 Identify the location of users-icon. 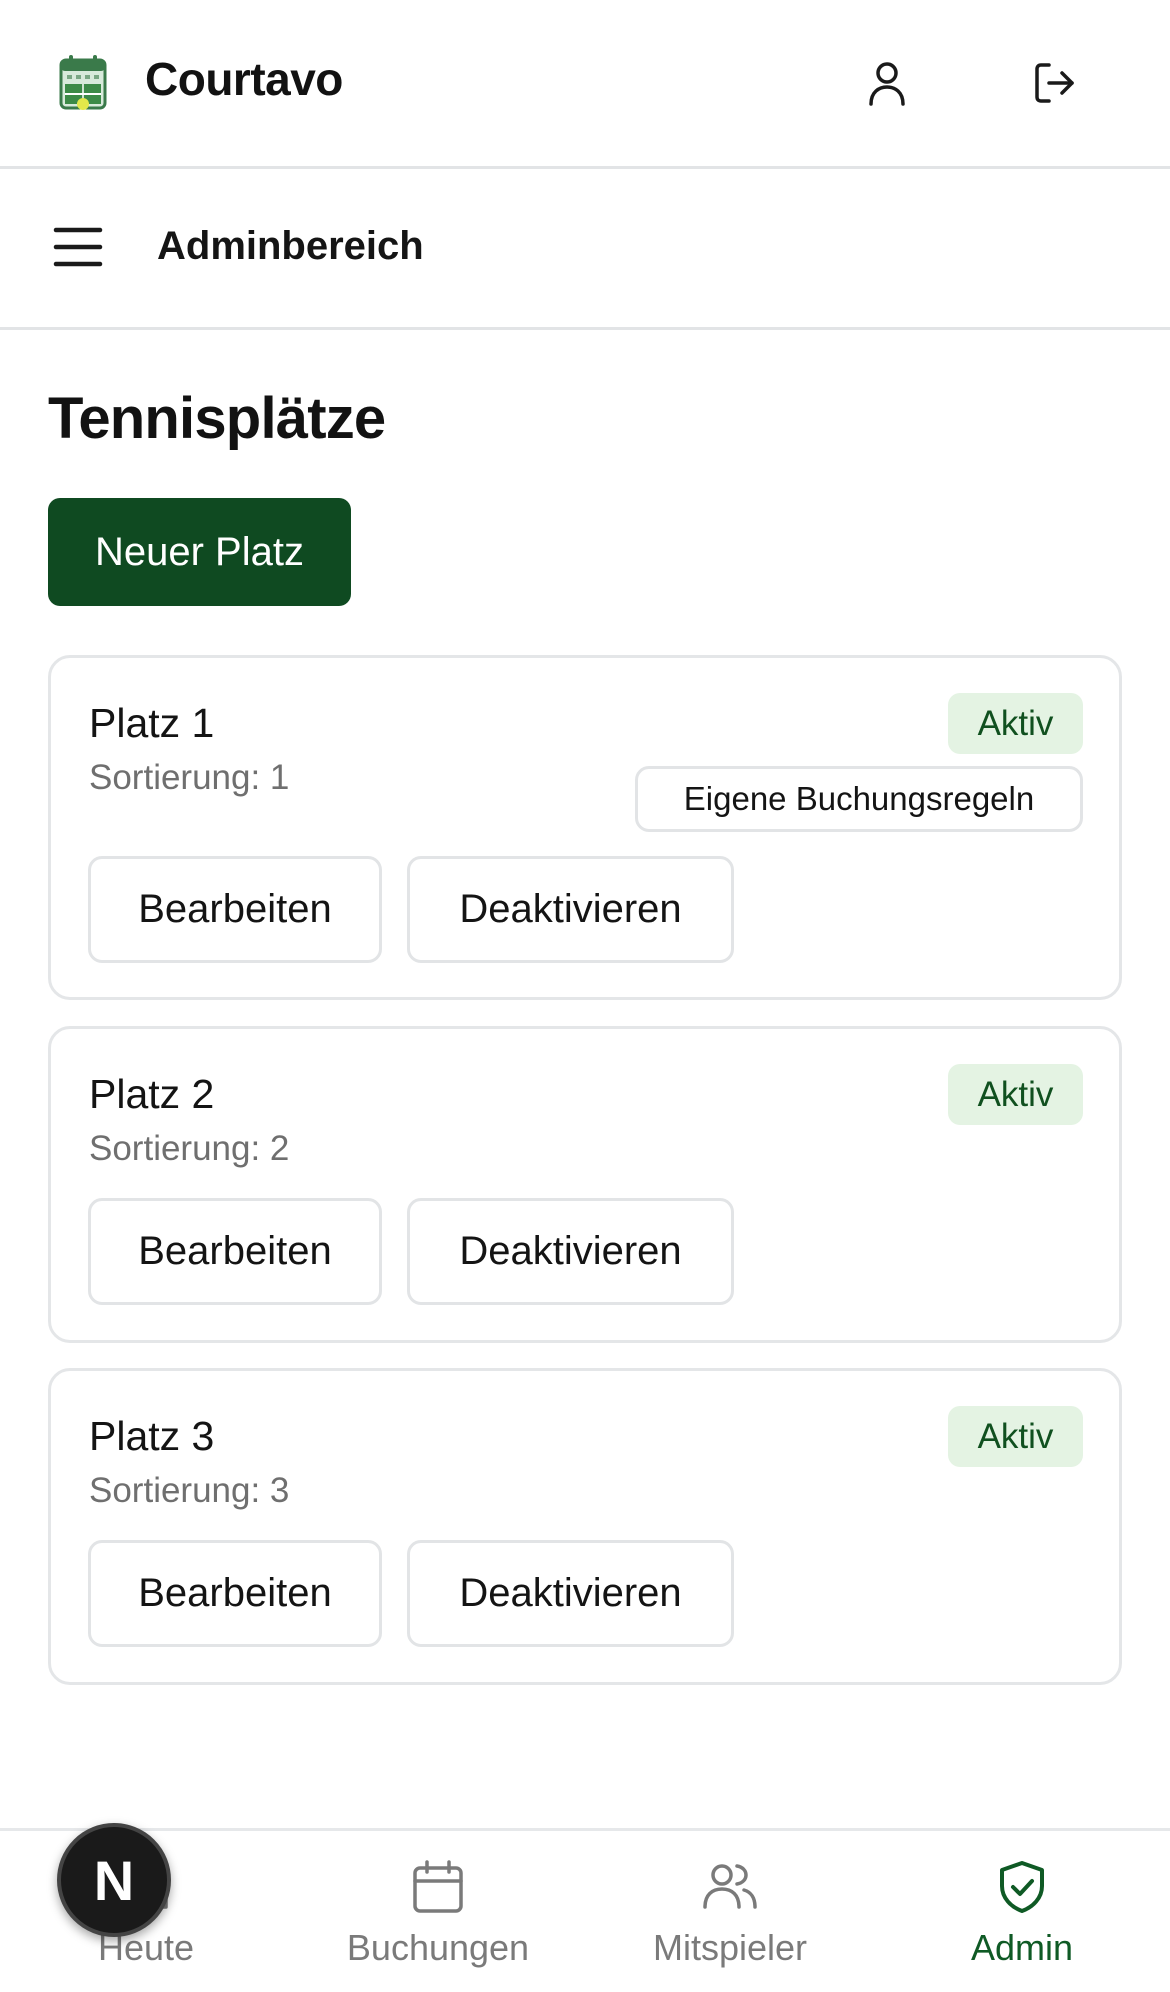
(730, 1887).